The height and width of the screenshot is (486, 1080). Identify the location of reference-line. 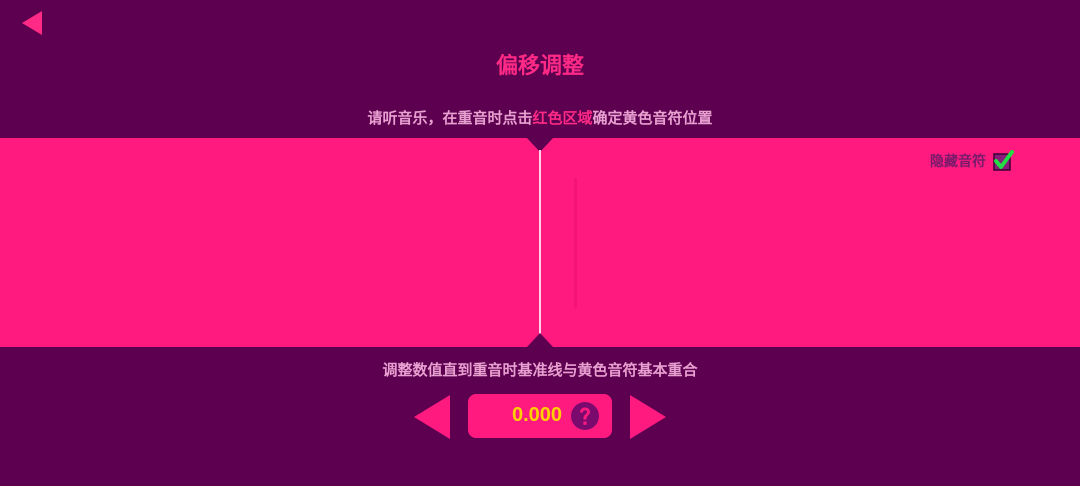
(540, 243).